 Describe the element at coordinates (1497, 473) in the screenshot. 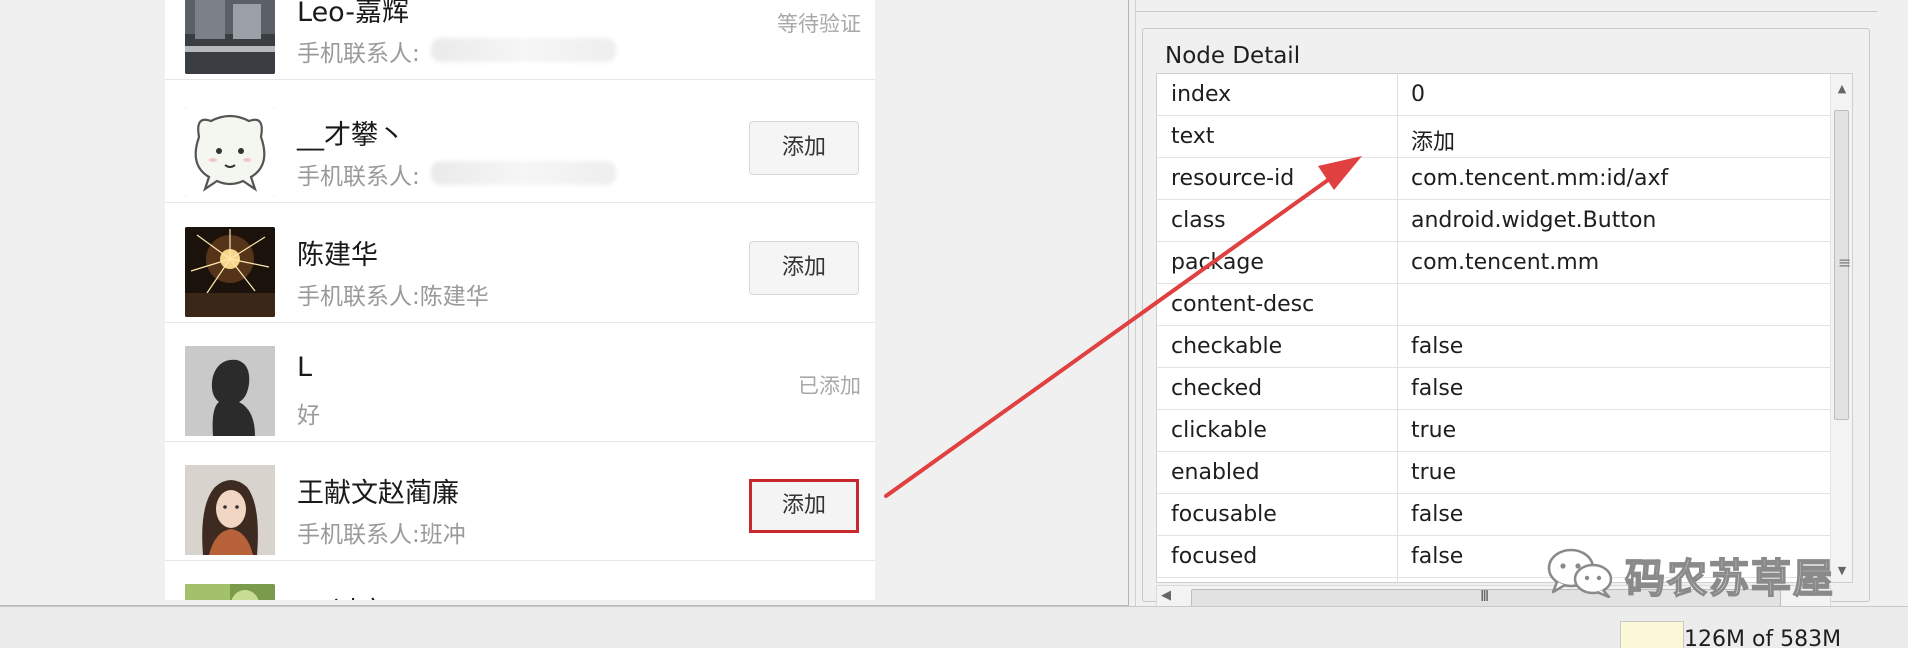

I see `property-row: enabled true` at that location.